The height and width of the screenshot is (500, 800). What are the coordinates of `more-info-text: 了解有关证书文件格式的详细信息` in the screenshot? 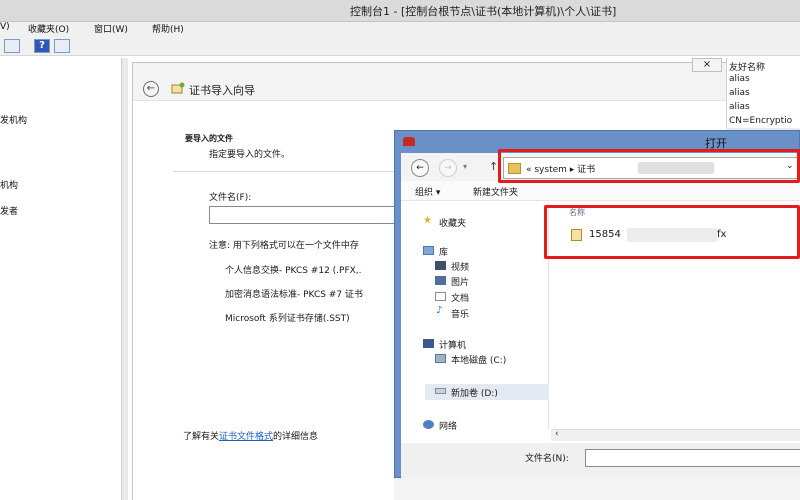 It's located at (250, 435).